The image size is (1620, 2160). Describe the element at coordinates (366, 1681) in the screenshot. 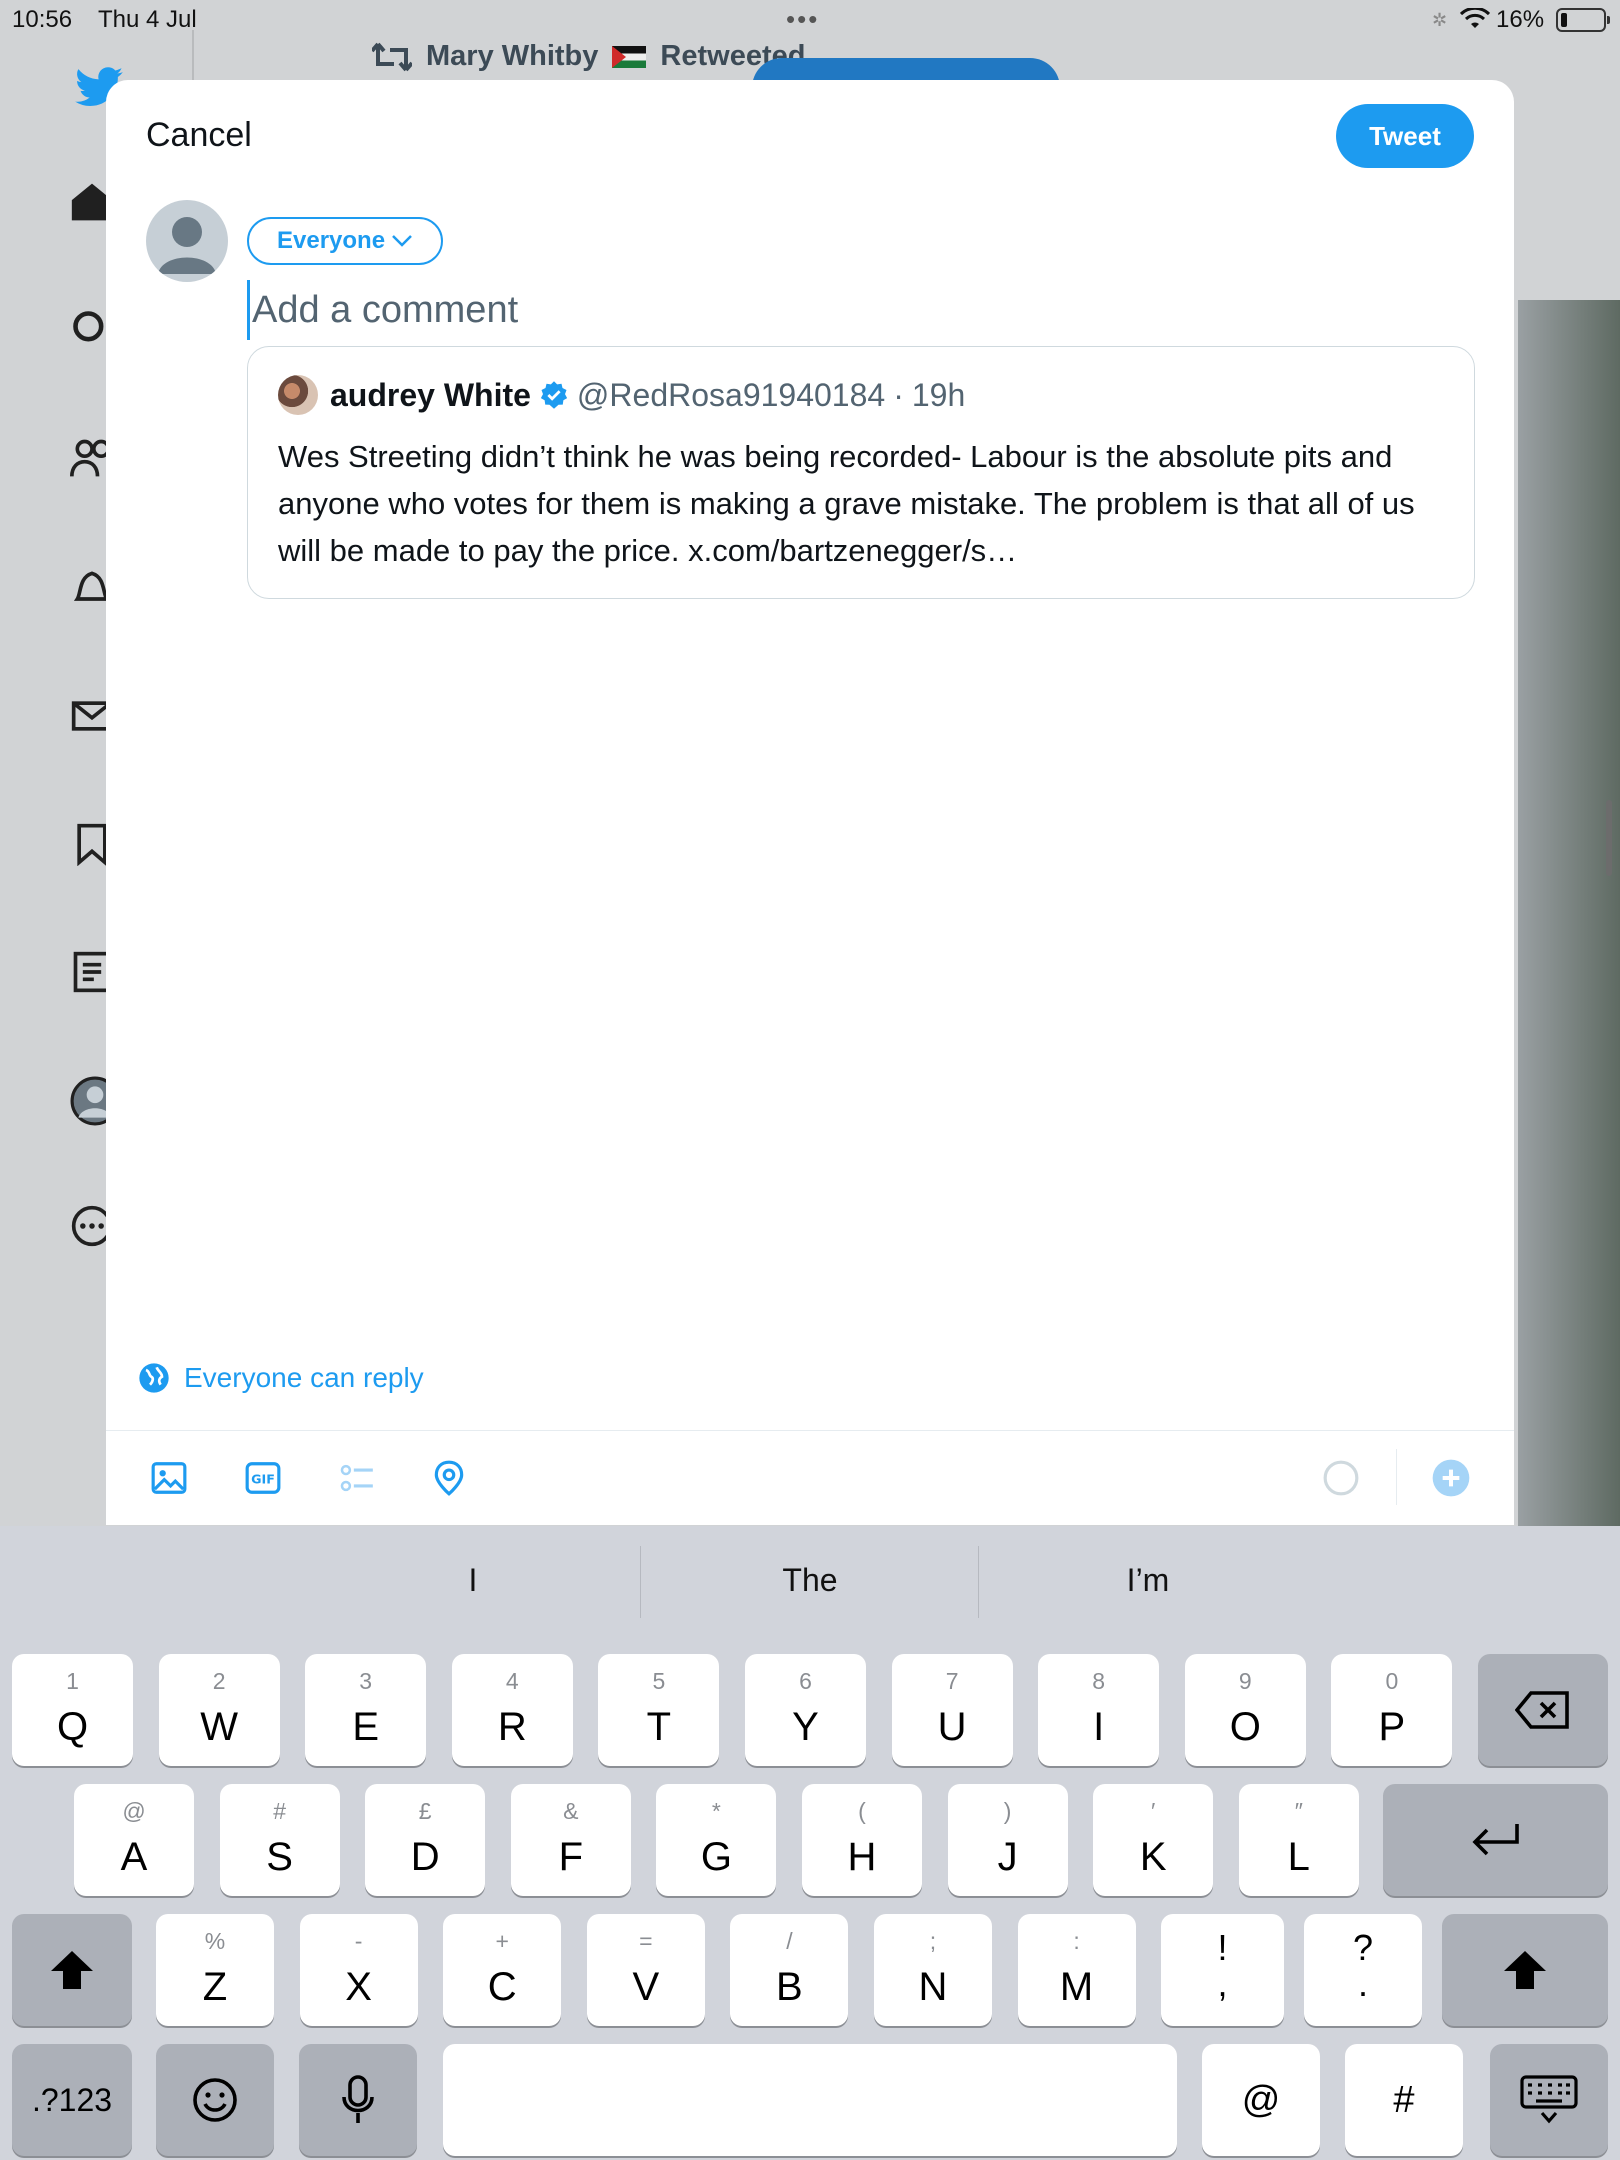

I see `key-alt-char: 3` at that location.